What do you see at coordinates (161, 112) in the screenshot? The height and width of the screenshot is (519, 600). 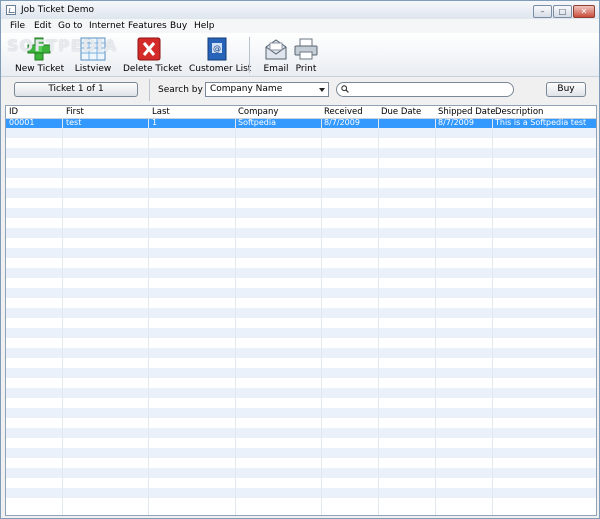 I see `column-header-last: Last` at bounding box center [161, 112].